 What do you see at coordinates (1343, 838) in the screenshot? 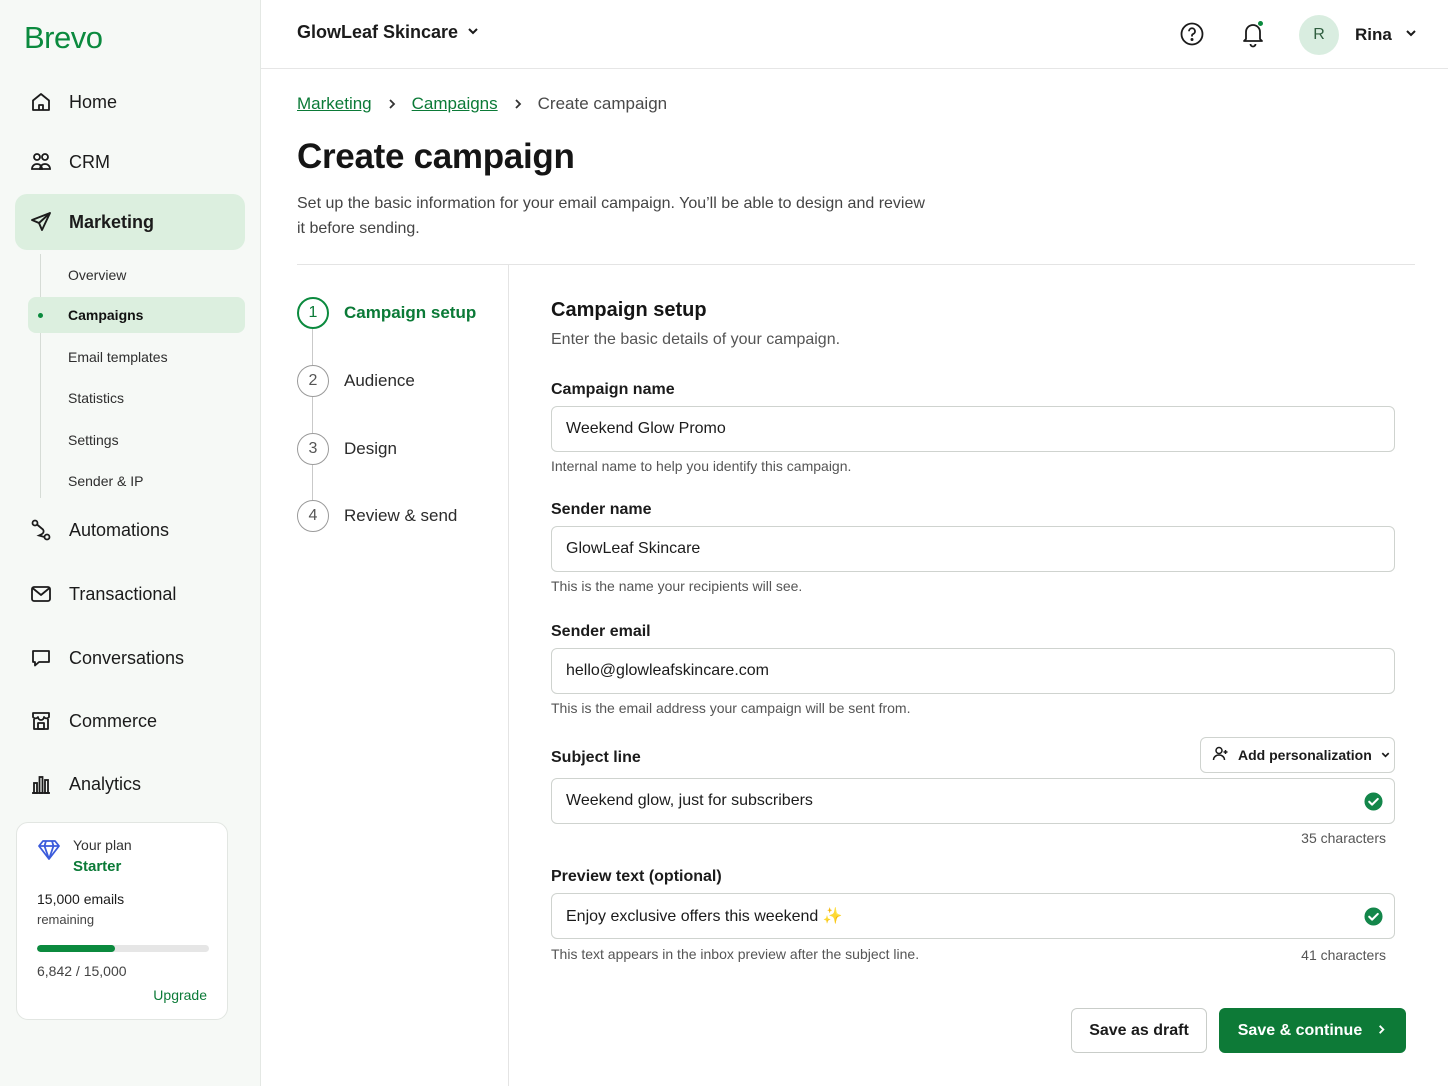
I see `subject-line-counter: 35 characters` at bounding box center [1343, 838].